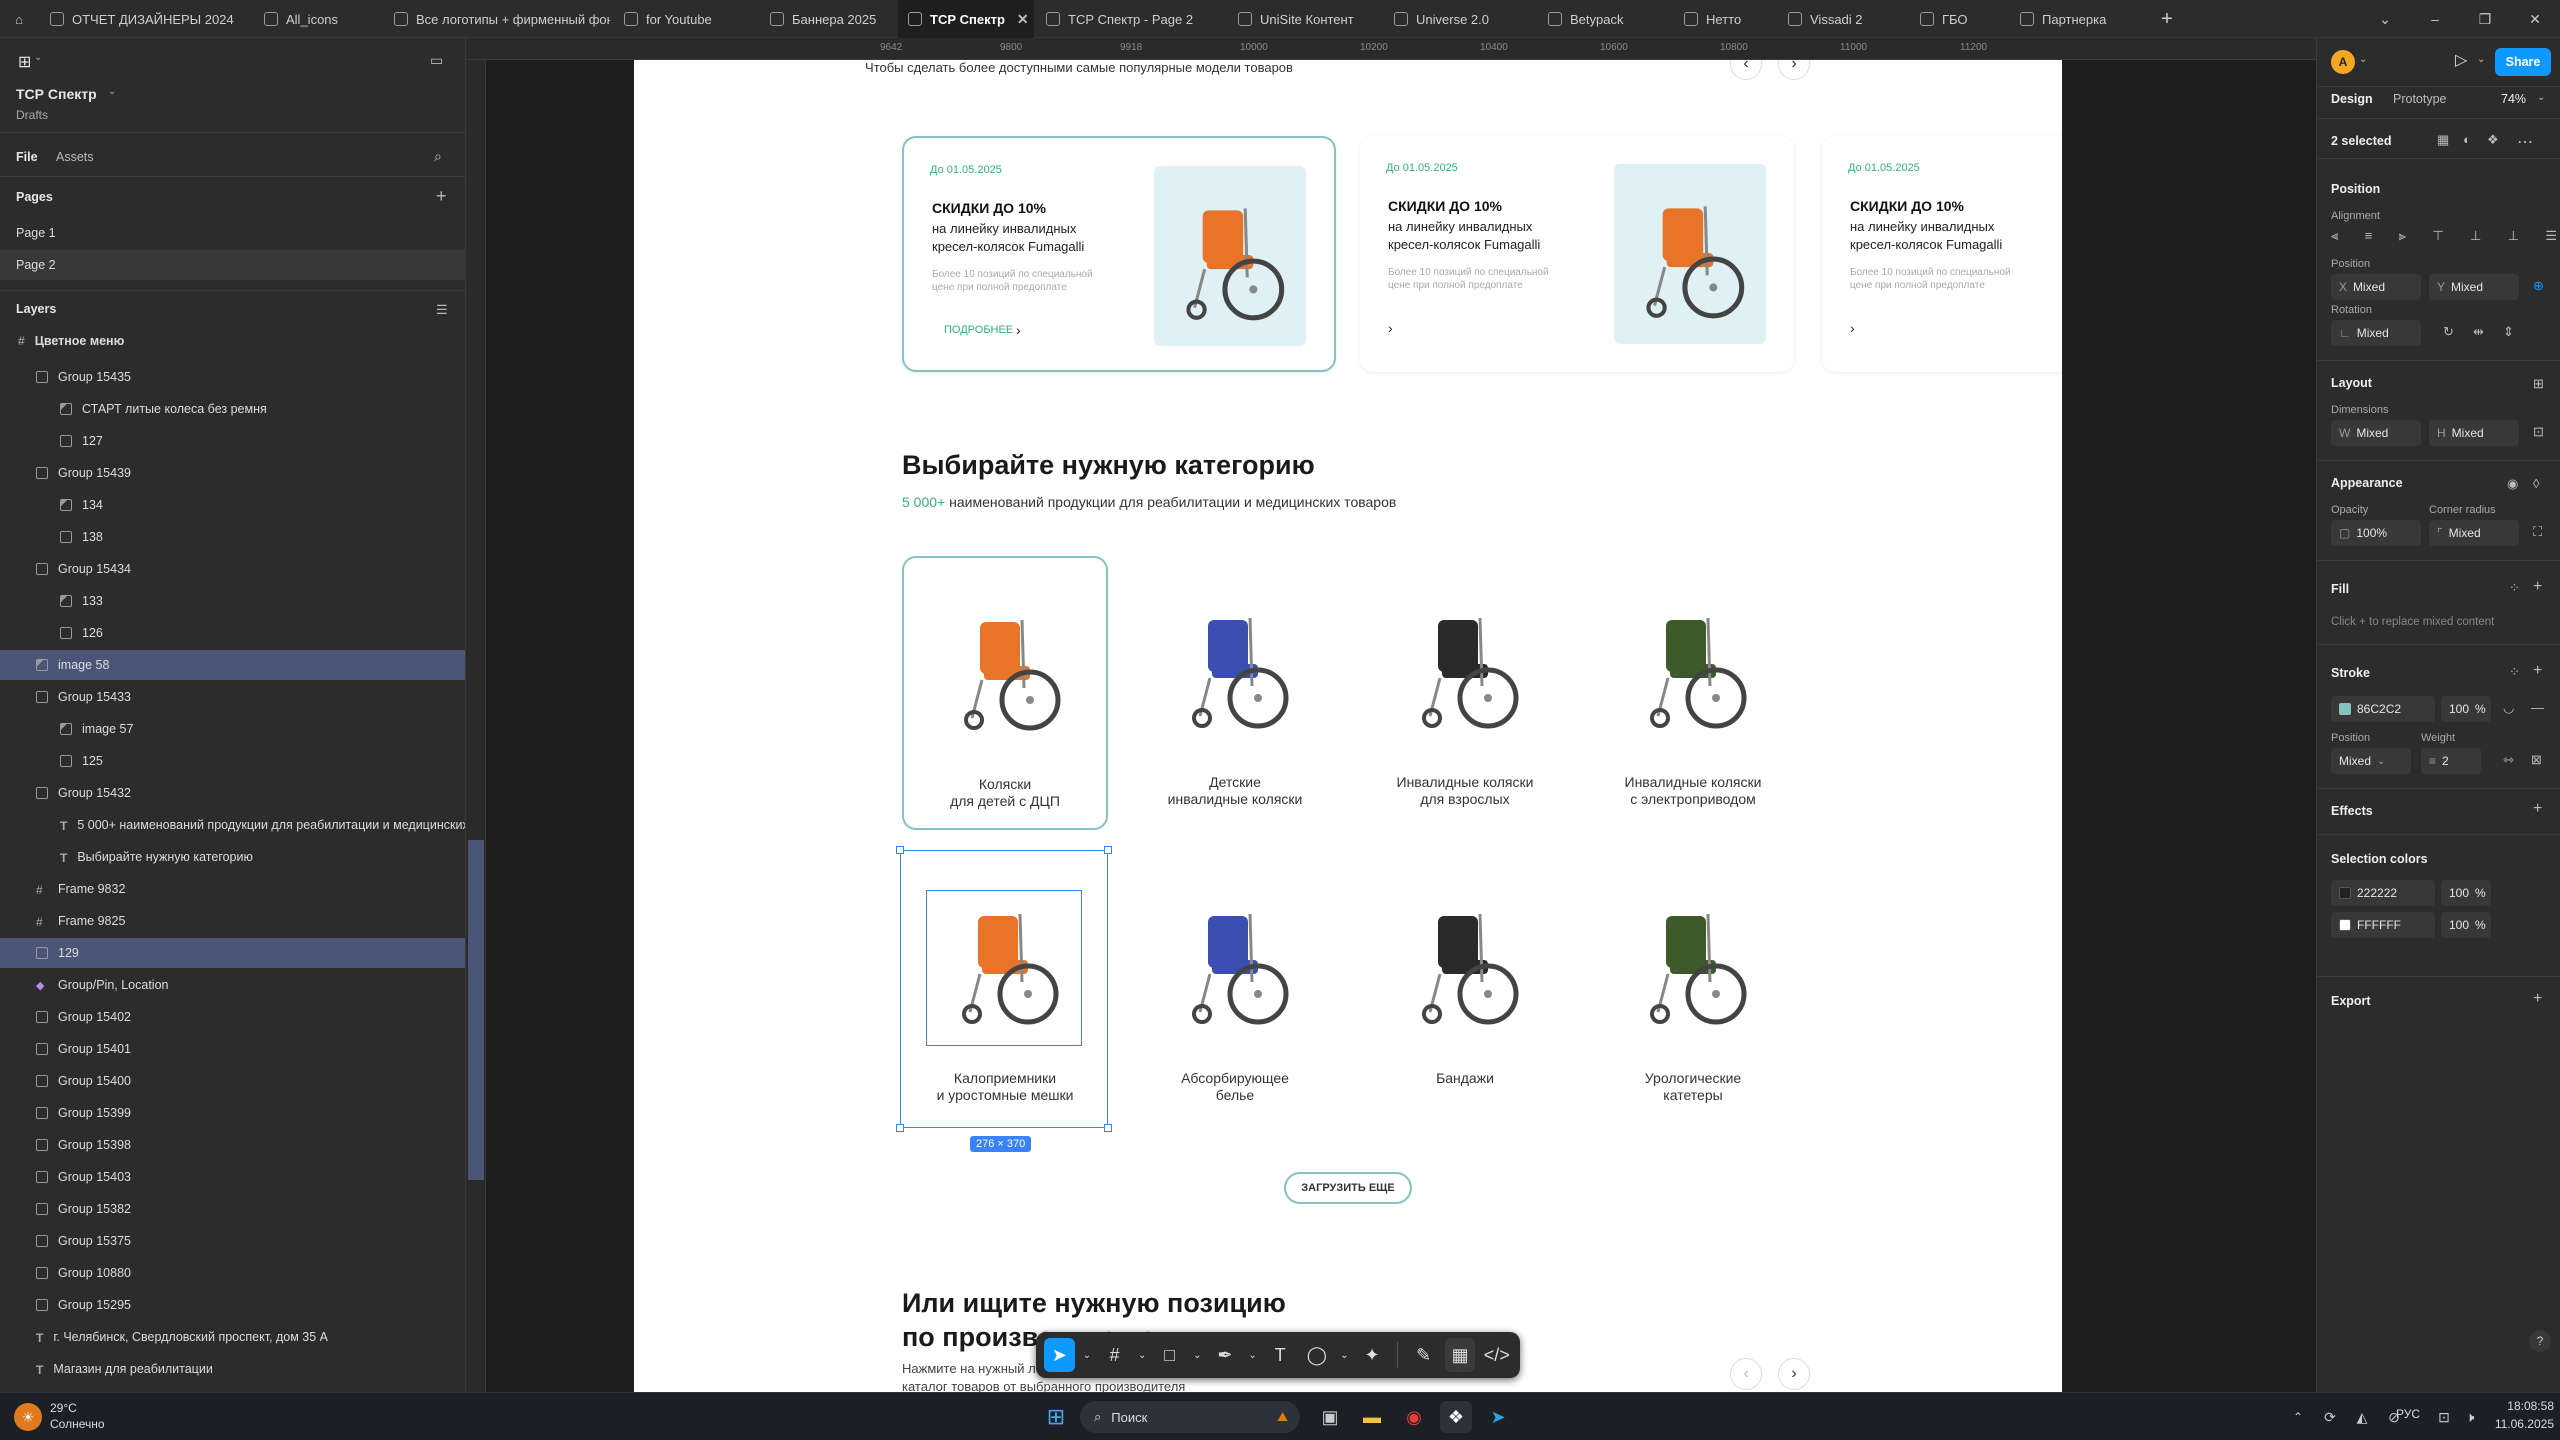 This screenshot has width=2560, height=1440. What do you see at coordinates (1059, 1355) in the screenshot?
I see `move-tool-icon: ➤` at bounding box center [1059, 1355].